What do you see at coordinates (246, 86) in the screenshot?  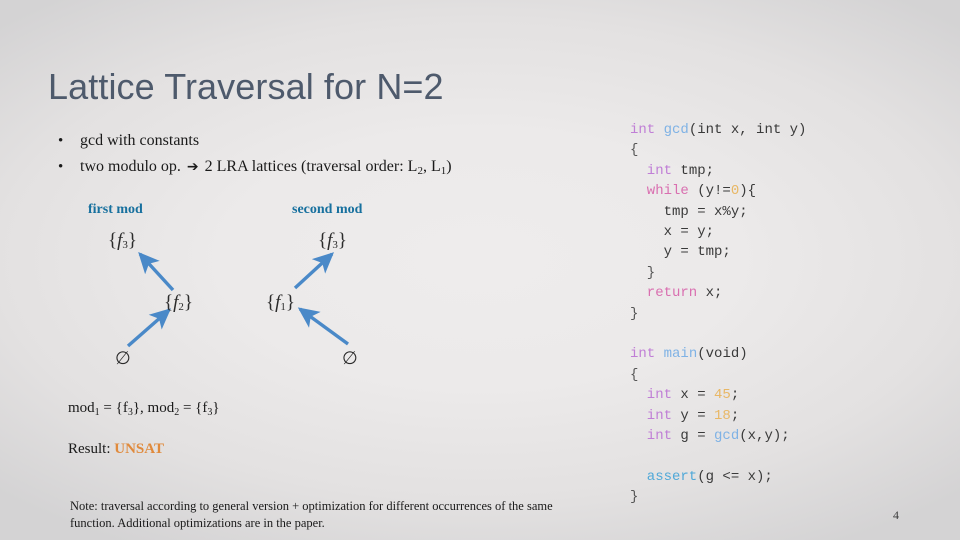 I see `page-title: Lattice Traversal for N=2` at bounding box center [246, 86].